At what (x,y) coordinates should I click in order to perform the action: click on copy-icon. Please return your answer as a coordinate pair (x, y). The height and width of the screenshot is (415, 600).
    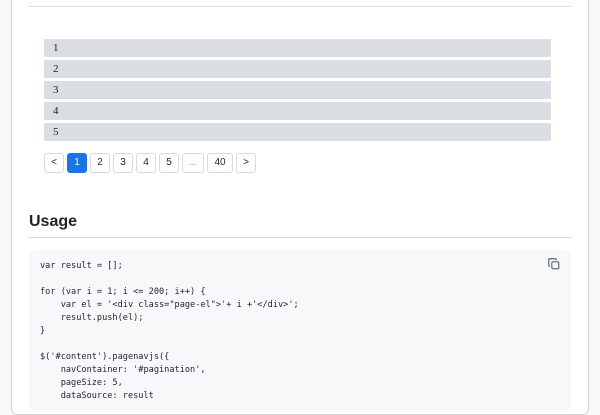
    Looking at the image, I should click on (554, 264).